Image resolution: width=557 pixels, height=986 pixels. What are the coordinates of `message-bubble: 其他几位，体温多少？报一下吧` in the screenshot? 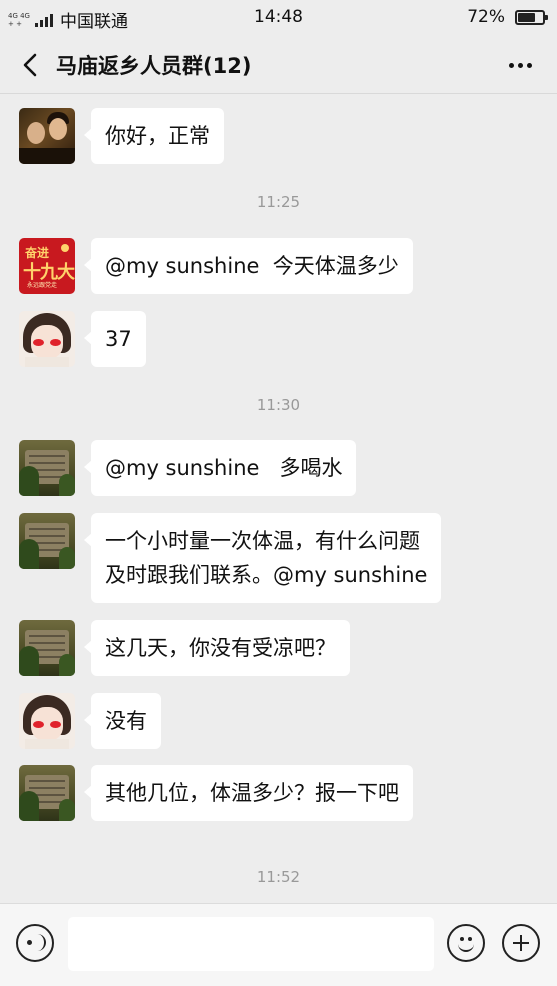 It's located at (248, 793).